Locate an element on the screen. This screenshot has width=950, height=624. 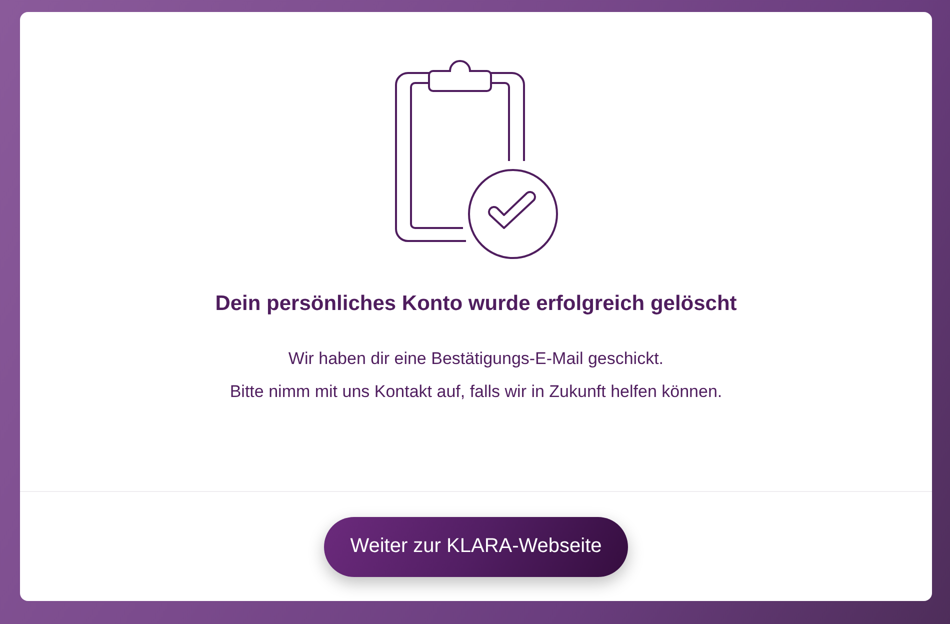
message-text: Bitte nimm mit uns Kontakt auf, falls wir in Zukunft helfen können. is located at coordinates (476, 392).